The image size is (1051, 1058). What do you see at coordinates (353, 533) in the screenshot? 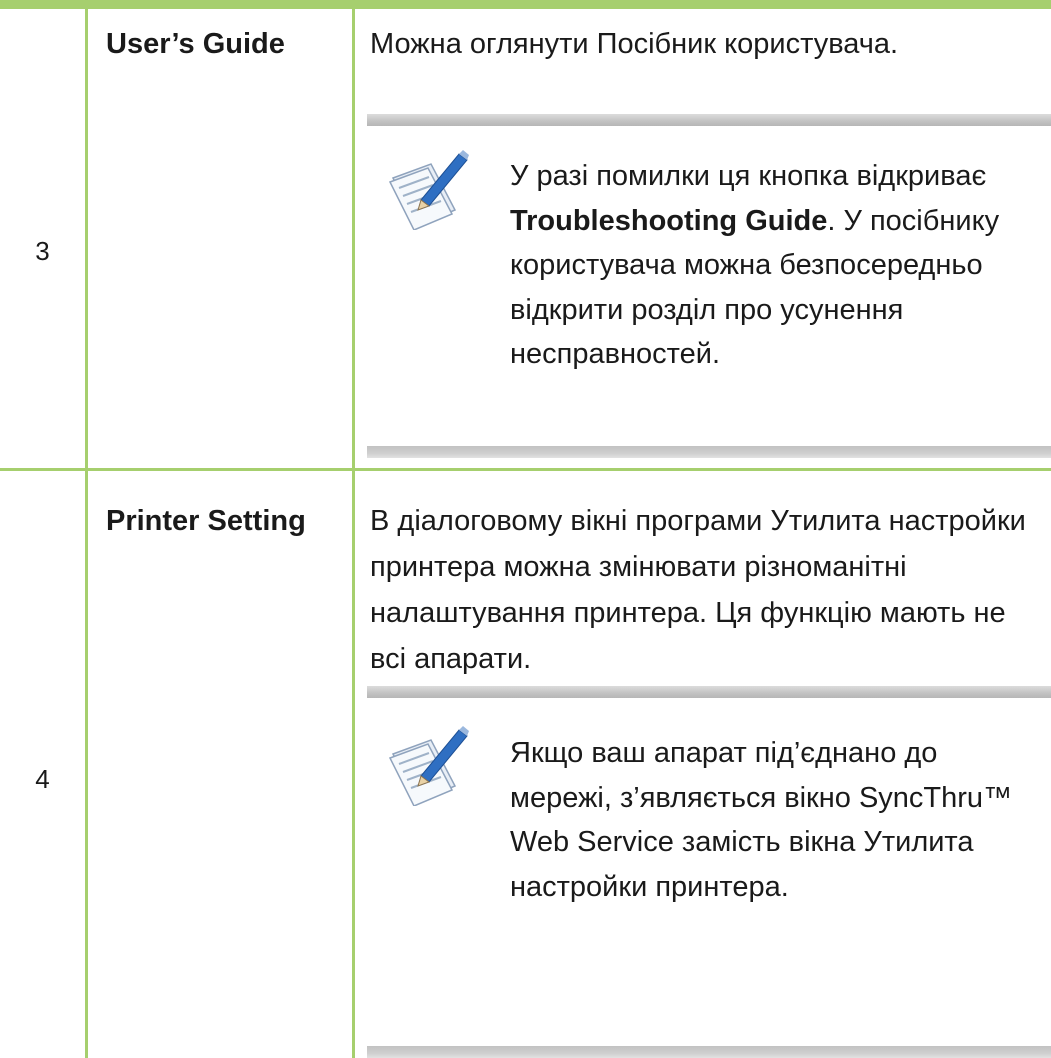
I see `column-divider` at bounding box center [353, 533].